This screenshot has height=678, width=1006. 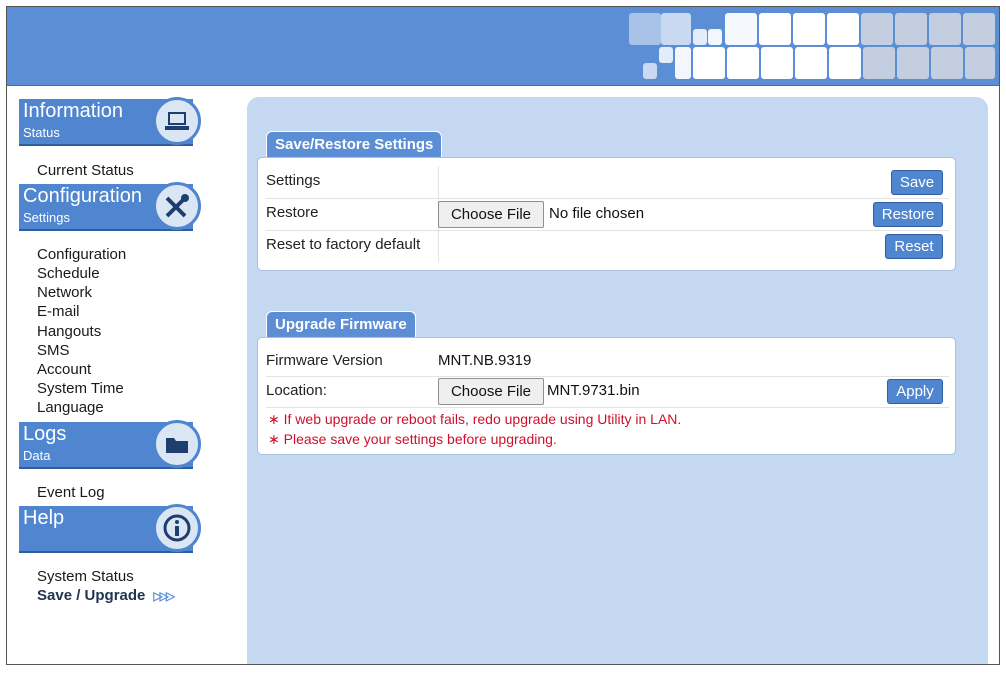 What do you see at coordinates (41, 132) in the screenshot?
I see `section-subtitle: Status` at bounding box center [41, 132].